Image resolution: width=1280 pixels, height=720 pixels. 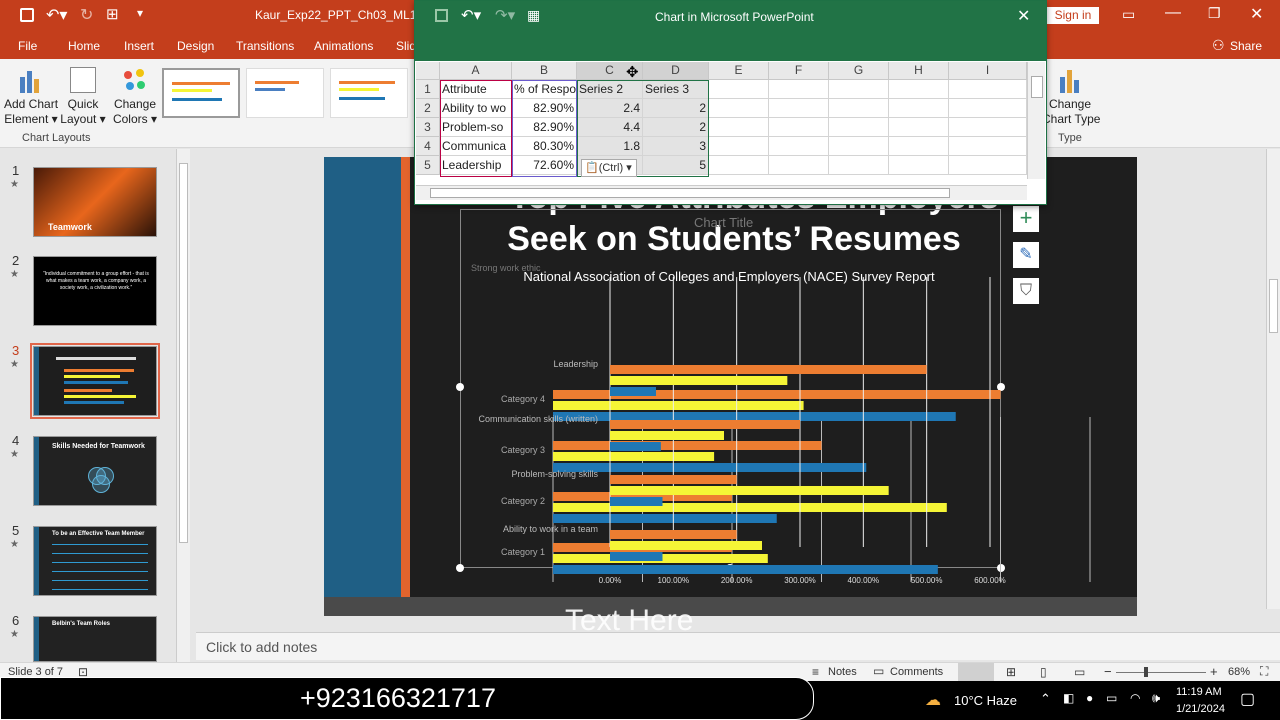 What do you see at coordinates (1246, 46) in the screenshot?
I see `share-button: Share` at bounding box center [1246, 46].